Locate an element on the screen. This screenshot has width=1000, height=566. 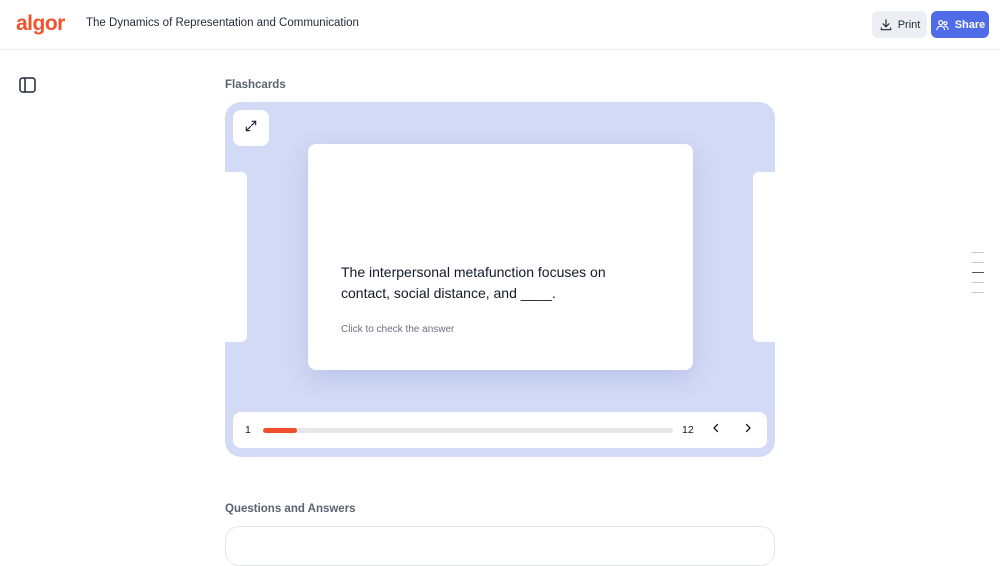
algor-logo: algor is located at coordinates (40, 24).